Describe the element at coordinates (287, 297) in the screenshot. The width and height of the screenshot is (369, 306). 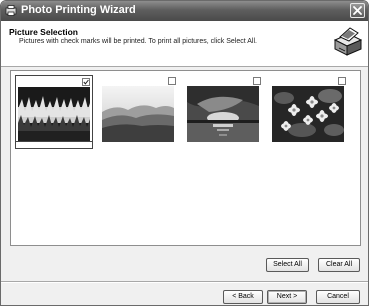
I see `next-button: Next >` at that location.